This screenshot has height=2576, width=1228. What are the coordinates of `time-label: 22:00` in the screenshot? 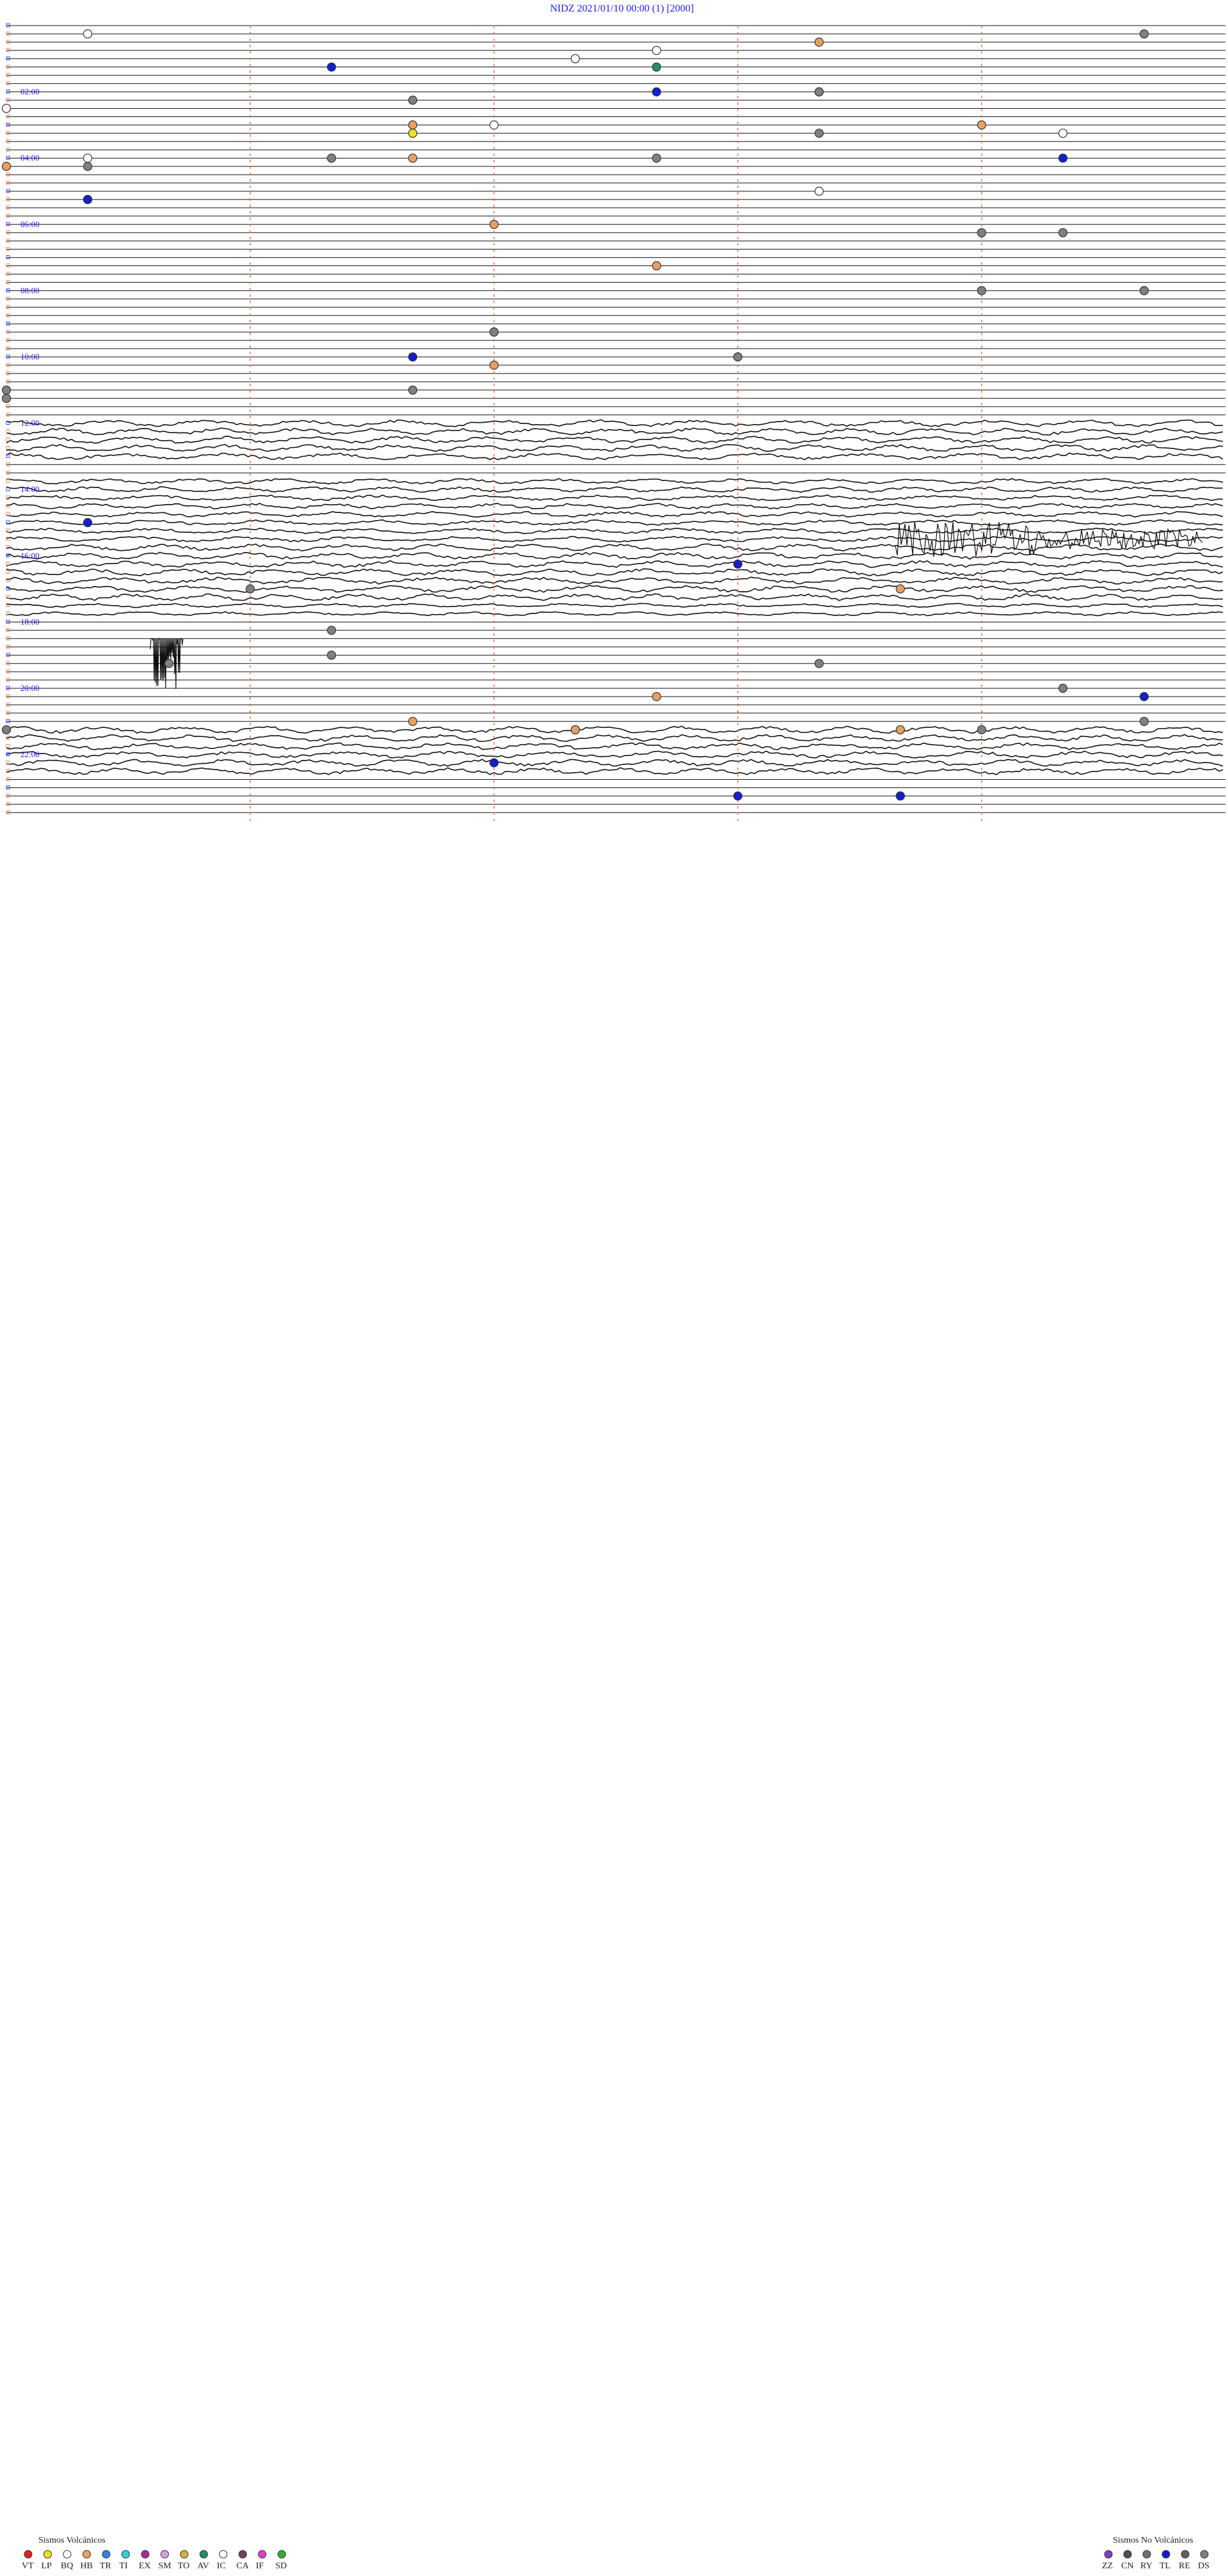 It's located at (30, 754).